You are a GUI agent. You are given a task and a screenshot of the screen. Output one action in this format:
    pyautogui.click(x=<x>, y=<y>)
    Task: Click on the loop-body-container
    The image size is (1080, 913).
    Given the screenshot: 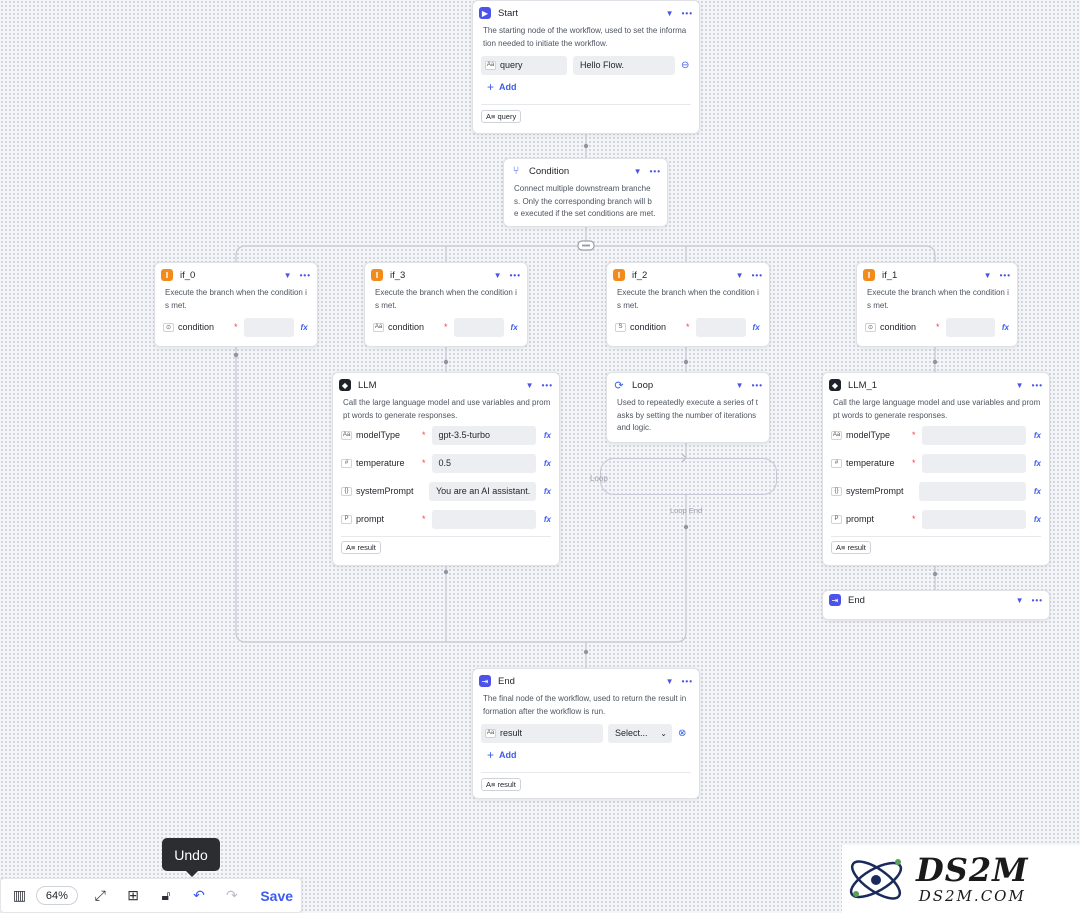 What is the action you would take?
    pyautogui.click(x=688, y=476)
    